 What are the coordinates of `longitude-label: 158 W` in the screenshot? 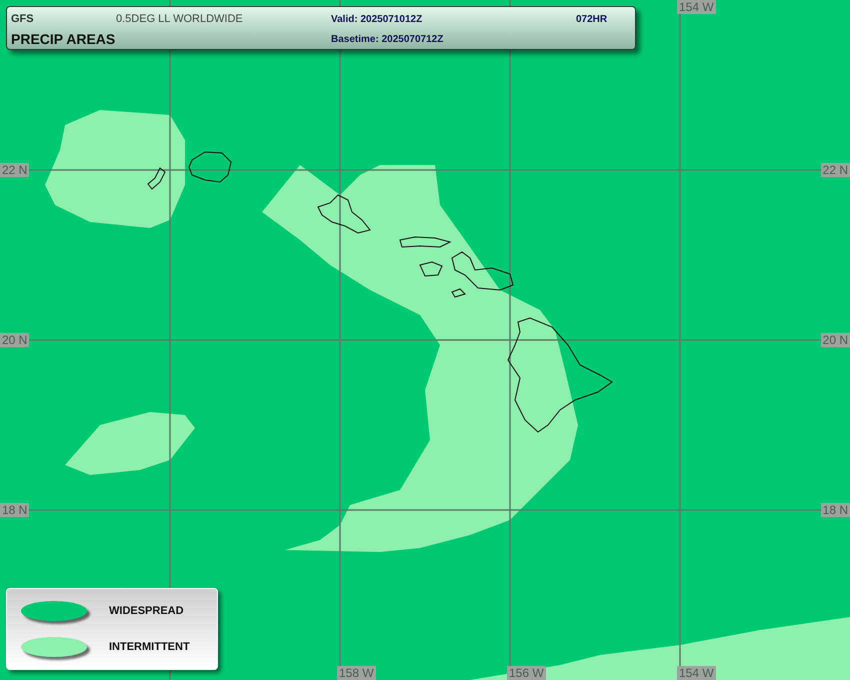 It's located at (356, 673).